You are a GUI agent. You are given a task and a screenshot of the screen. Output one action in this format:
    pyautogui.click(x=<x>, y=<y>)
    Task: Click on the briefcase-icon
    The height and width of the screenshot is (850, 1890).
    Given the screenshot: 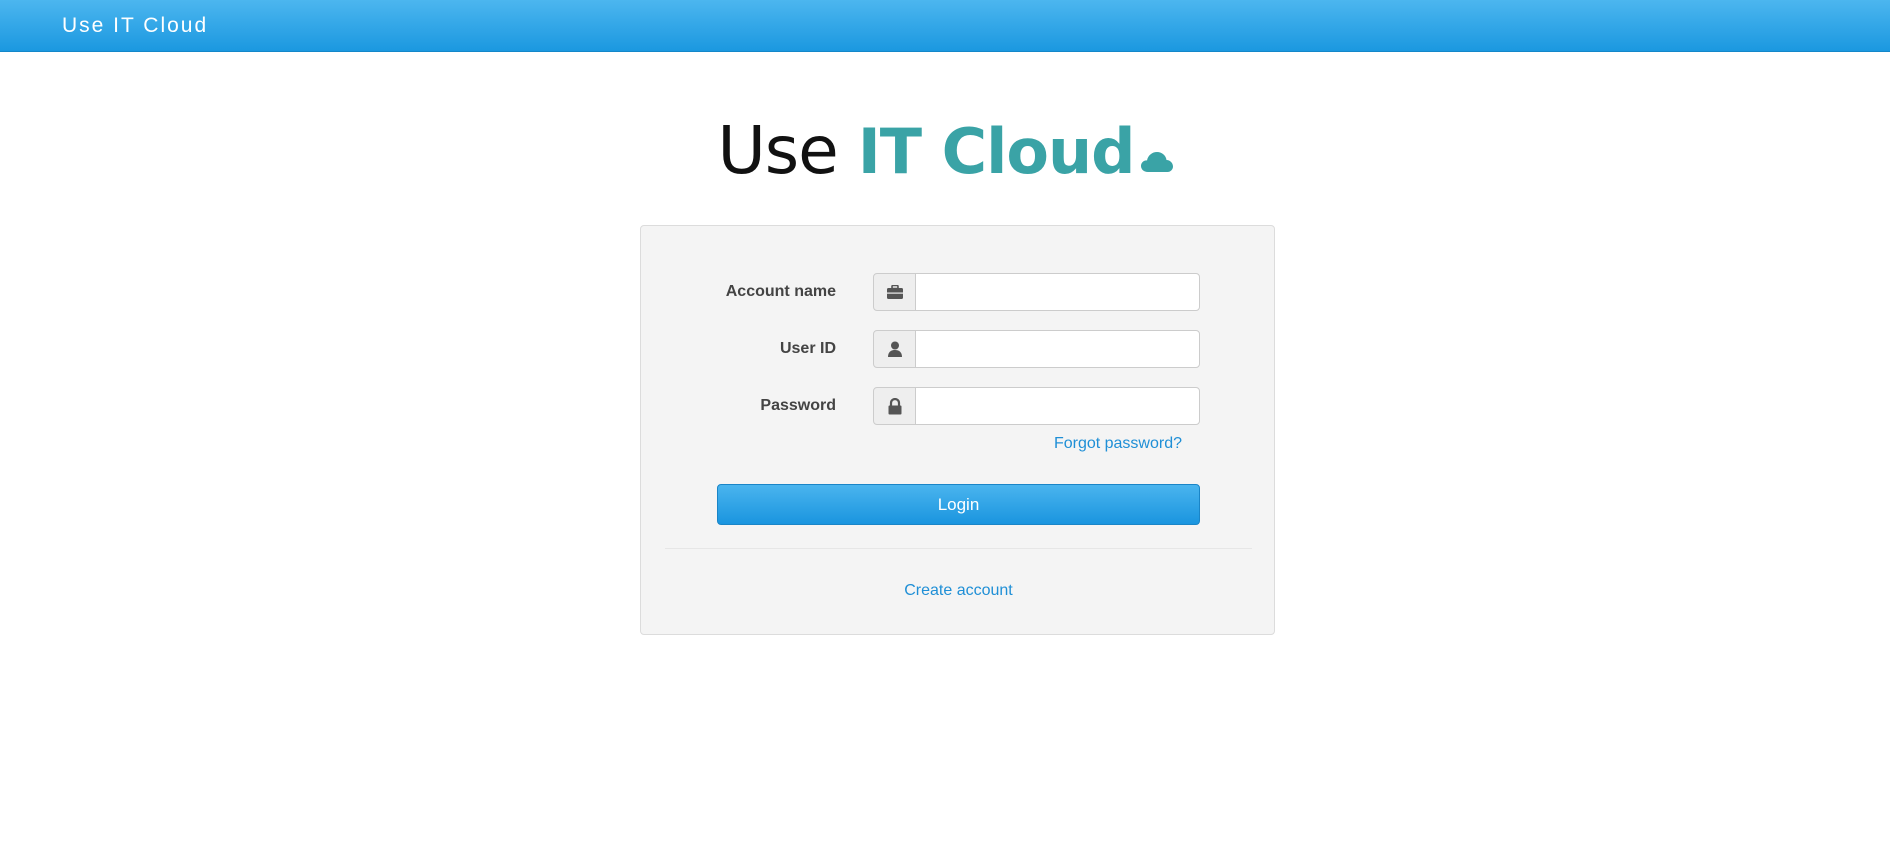 What is the action you would take?
    pyautogui.click(x=894, y=292)
    